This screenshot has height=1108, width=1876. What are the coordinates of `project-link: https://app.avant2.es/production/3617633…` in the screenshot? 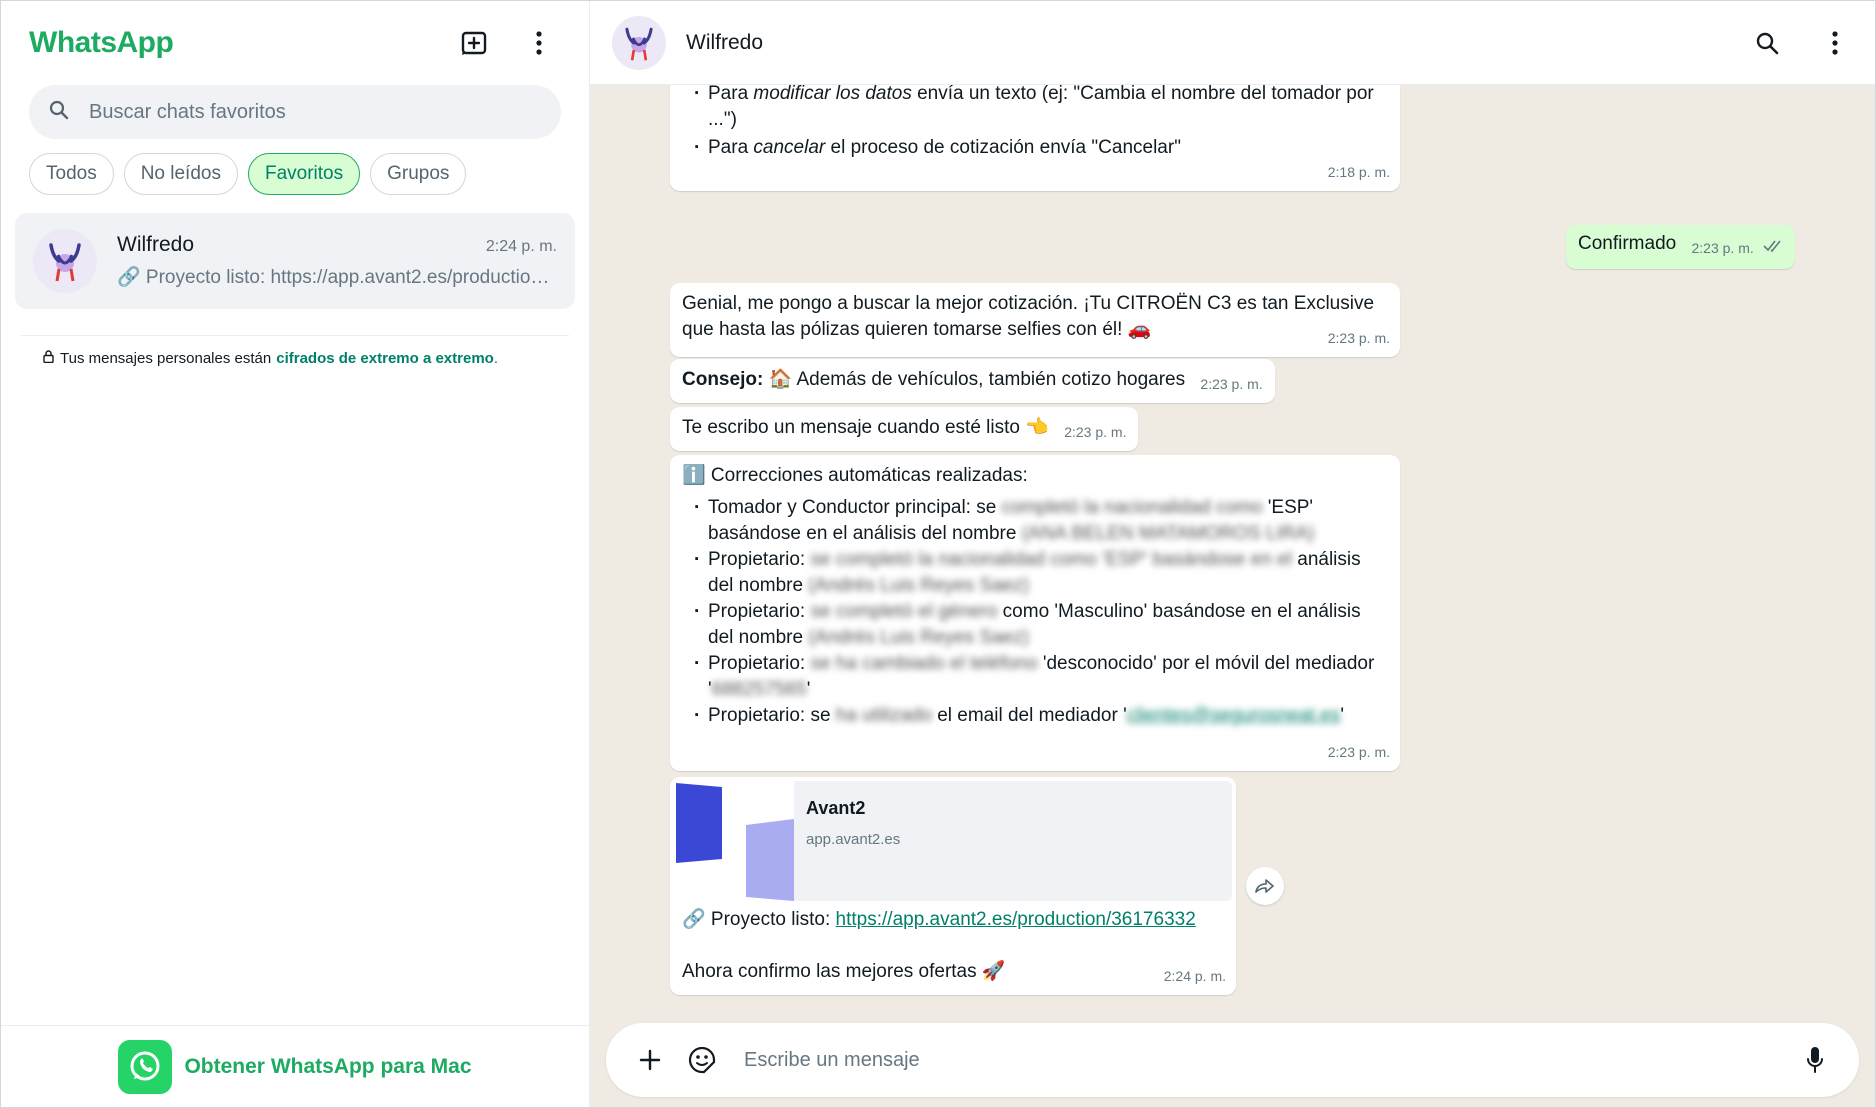 It's located at (1016, 919).